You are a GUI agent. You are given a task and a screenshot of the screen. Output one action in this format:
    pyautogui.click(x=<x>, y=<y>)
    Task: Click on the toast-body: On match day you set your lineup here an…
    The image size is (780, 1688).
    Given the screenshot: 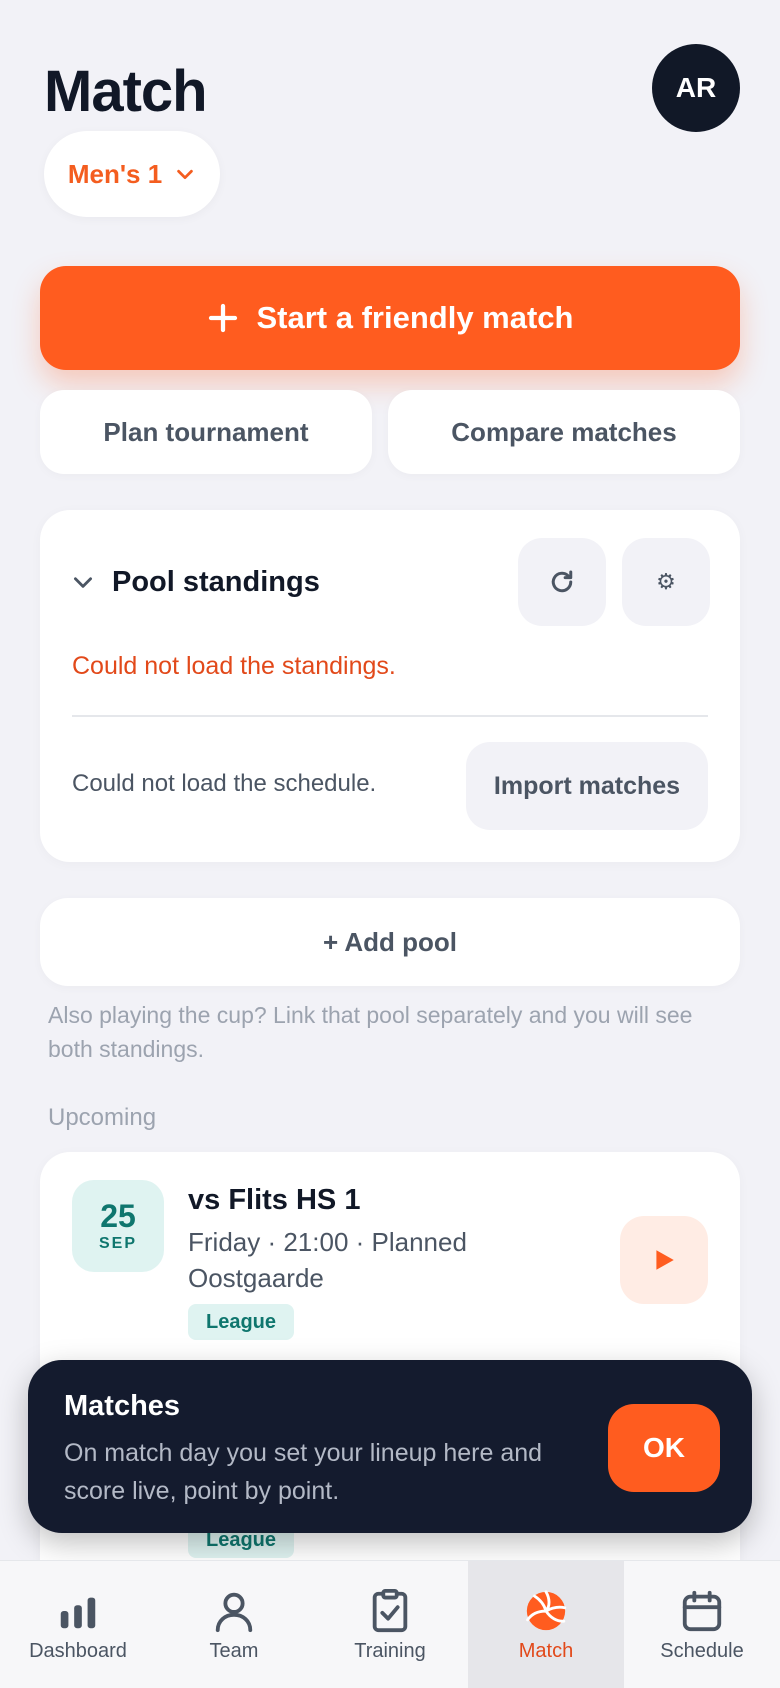 What is the action you would take?
    pyautogui.click(x=303, y=1472)
    